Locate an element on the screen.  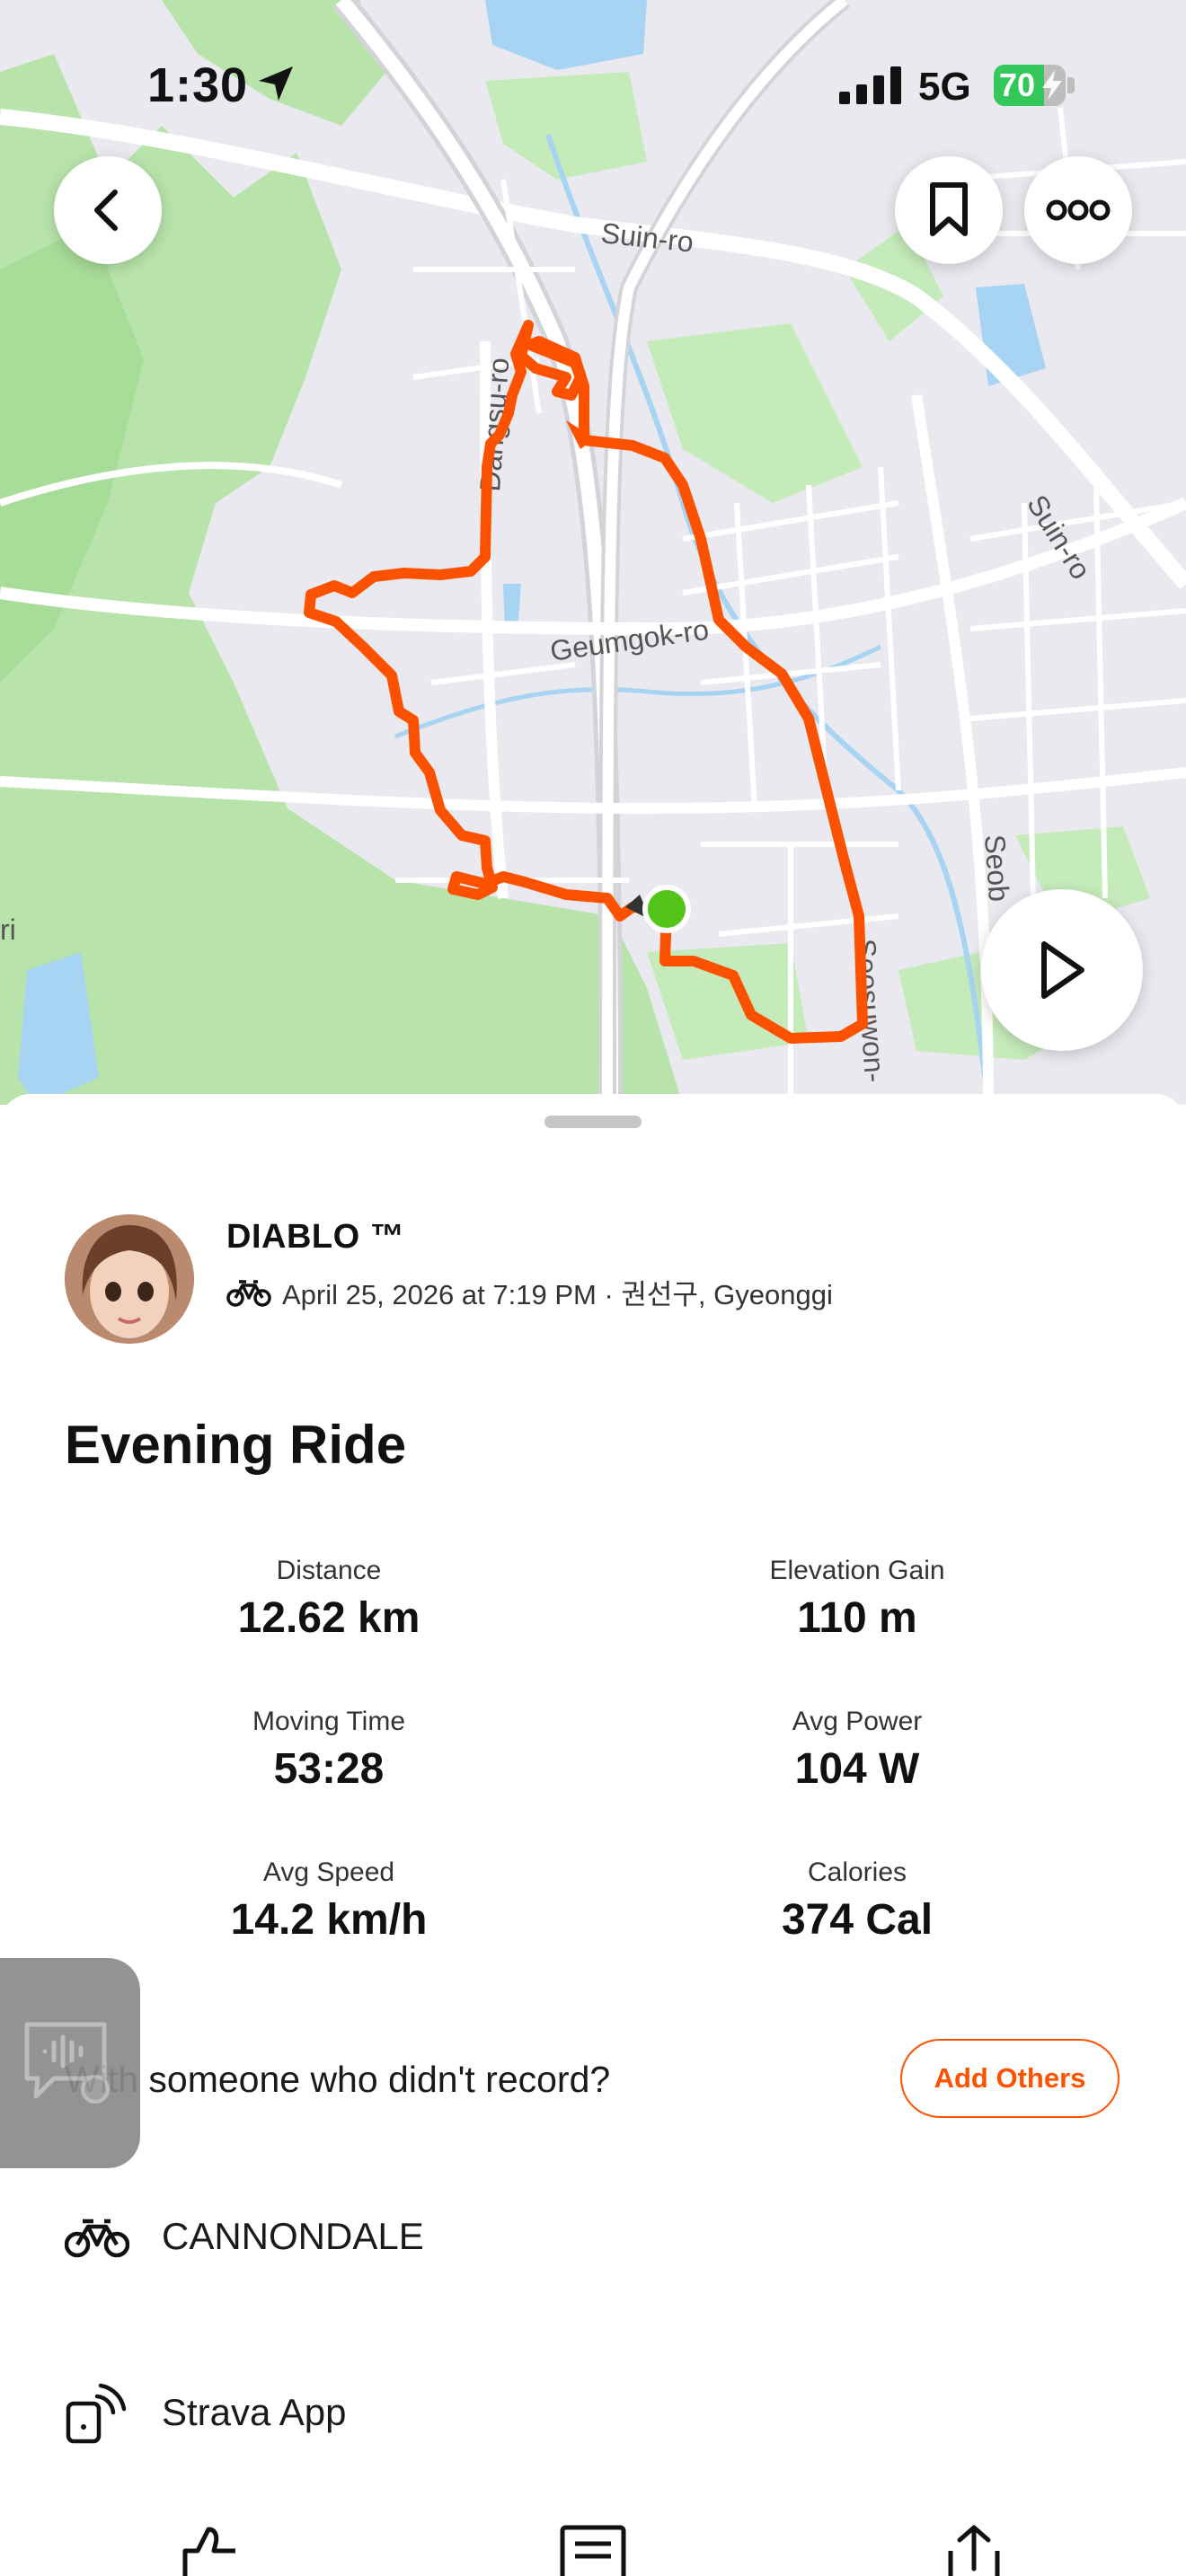
with-others-prompt: With someone who didn't record? is located at coordinates (338, 2079).